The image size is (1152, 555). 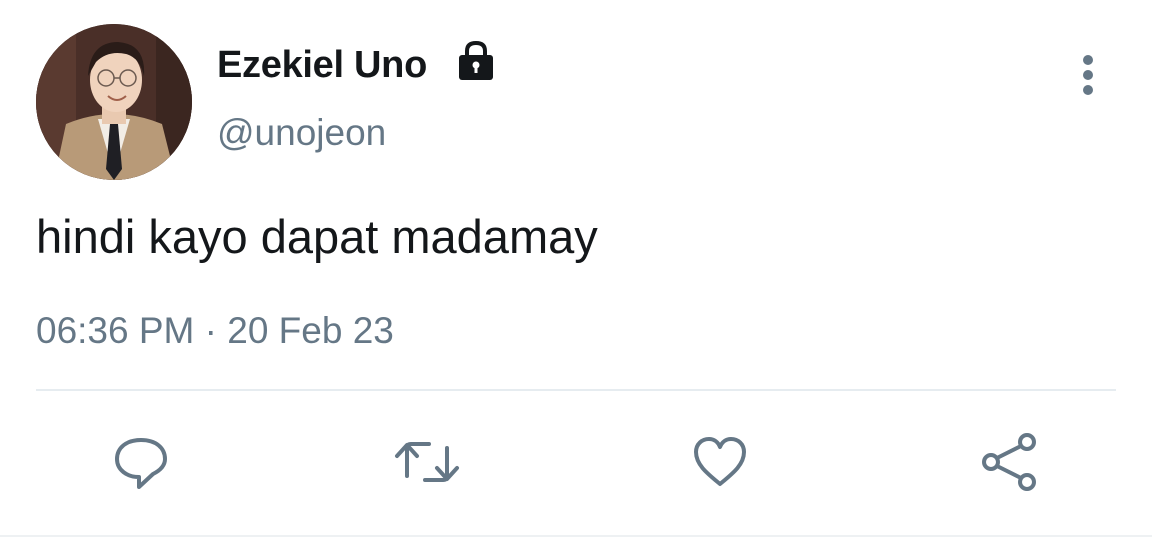 I want to click on tweet-text: hindi kayo dapat madamay, so click(x=317, y=236).